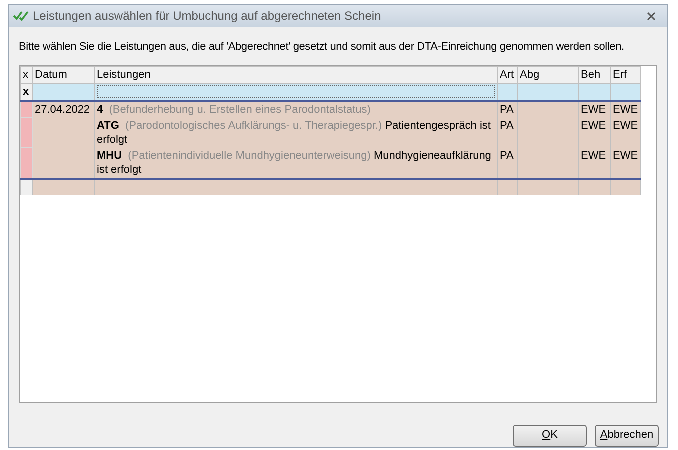 The height and width of the screenshot is (450, 678). What do you see at coordinates (627, 435) in the screenshot?
I see `cancel-button: Abbrechen` at bounding box center [627, 435].